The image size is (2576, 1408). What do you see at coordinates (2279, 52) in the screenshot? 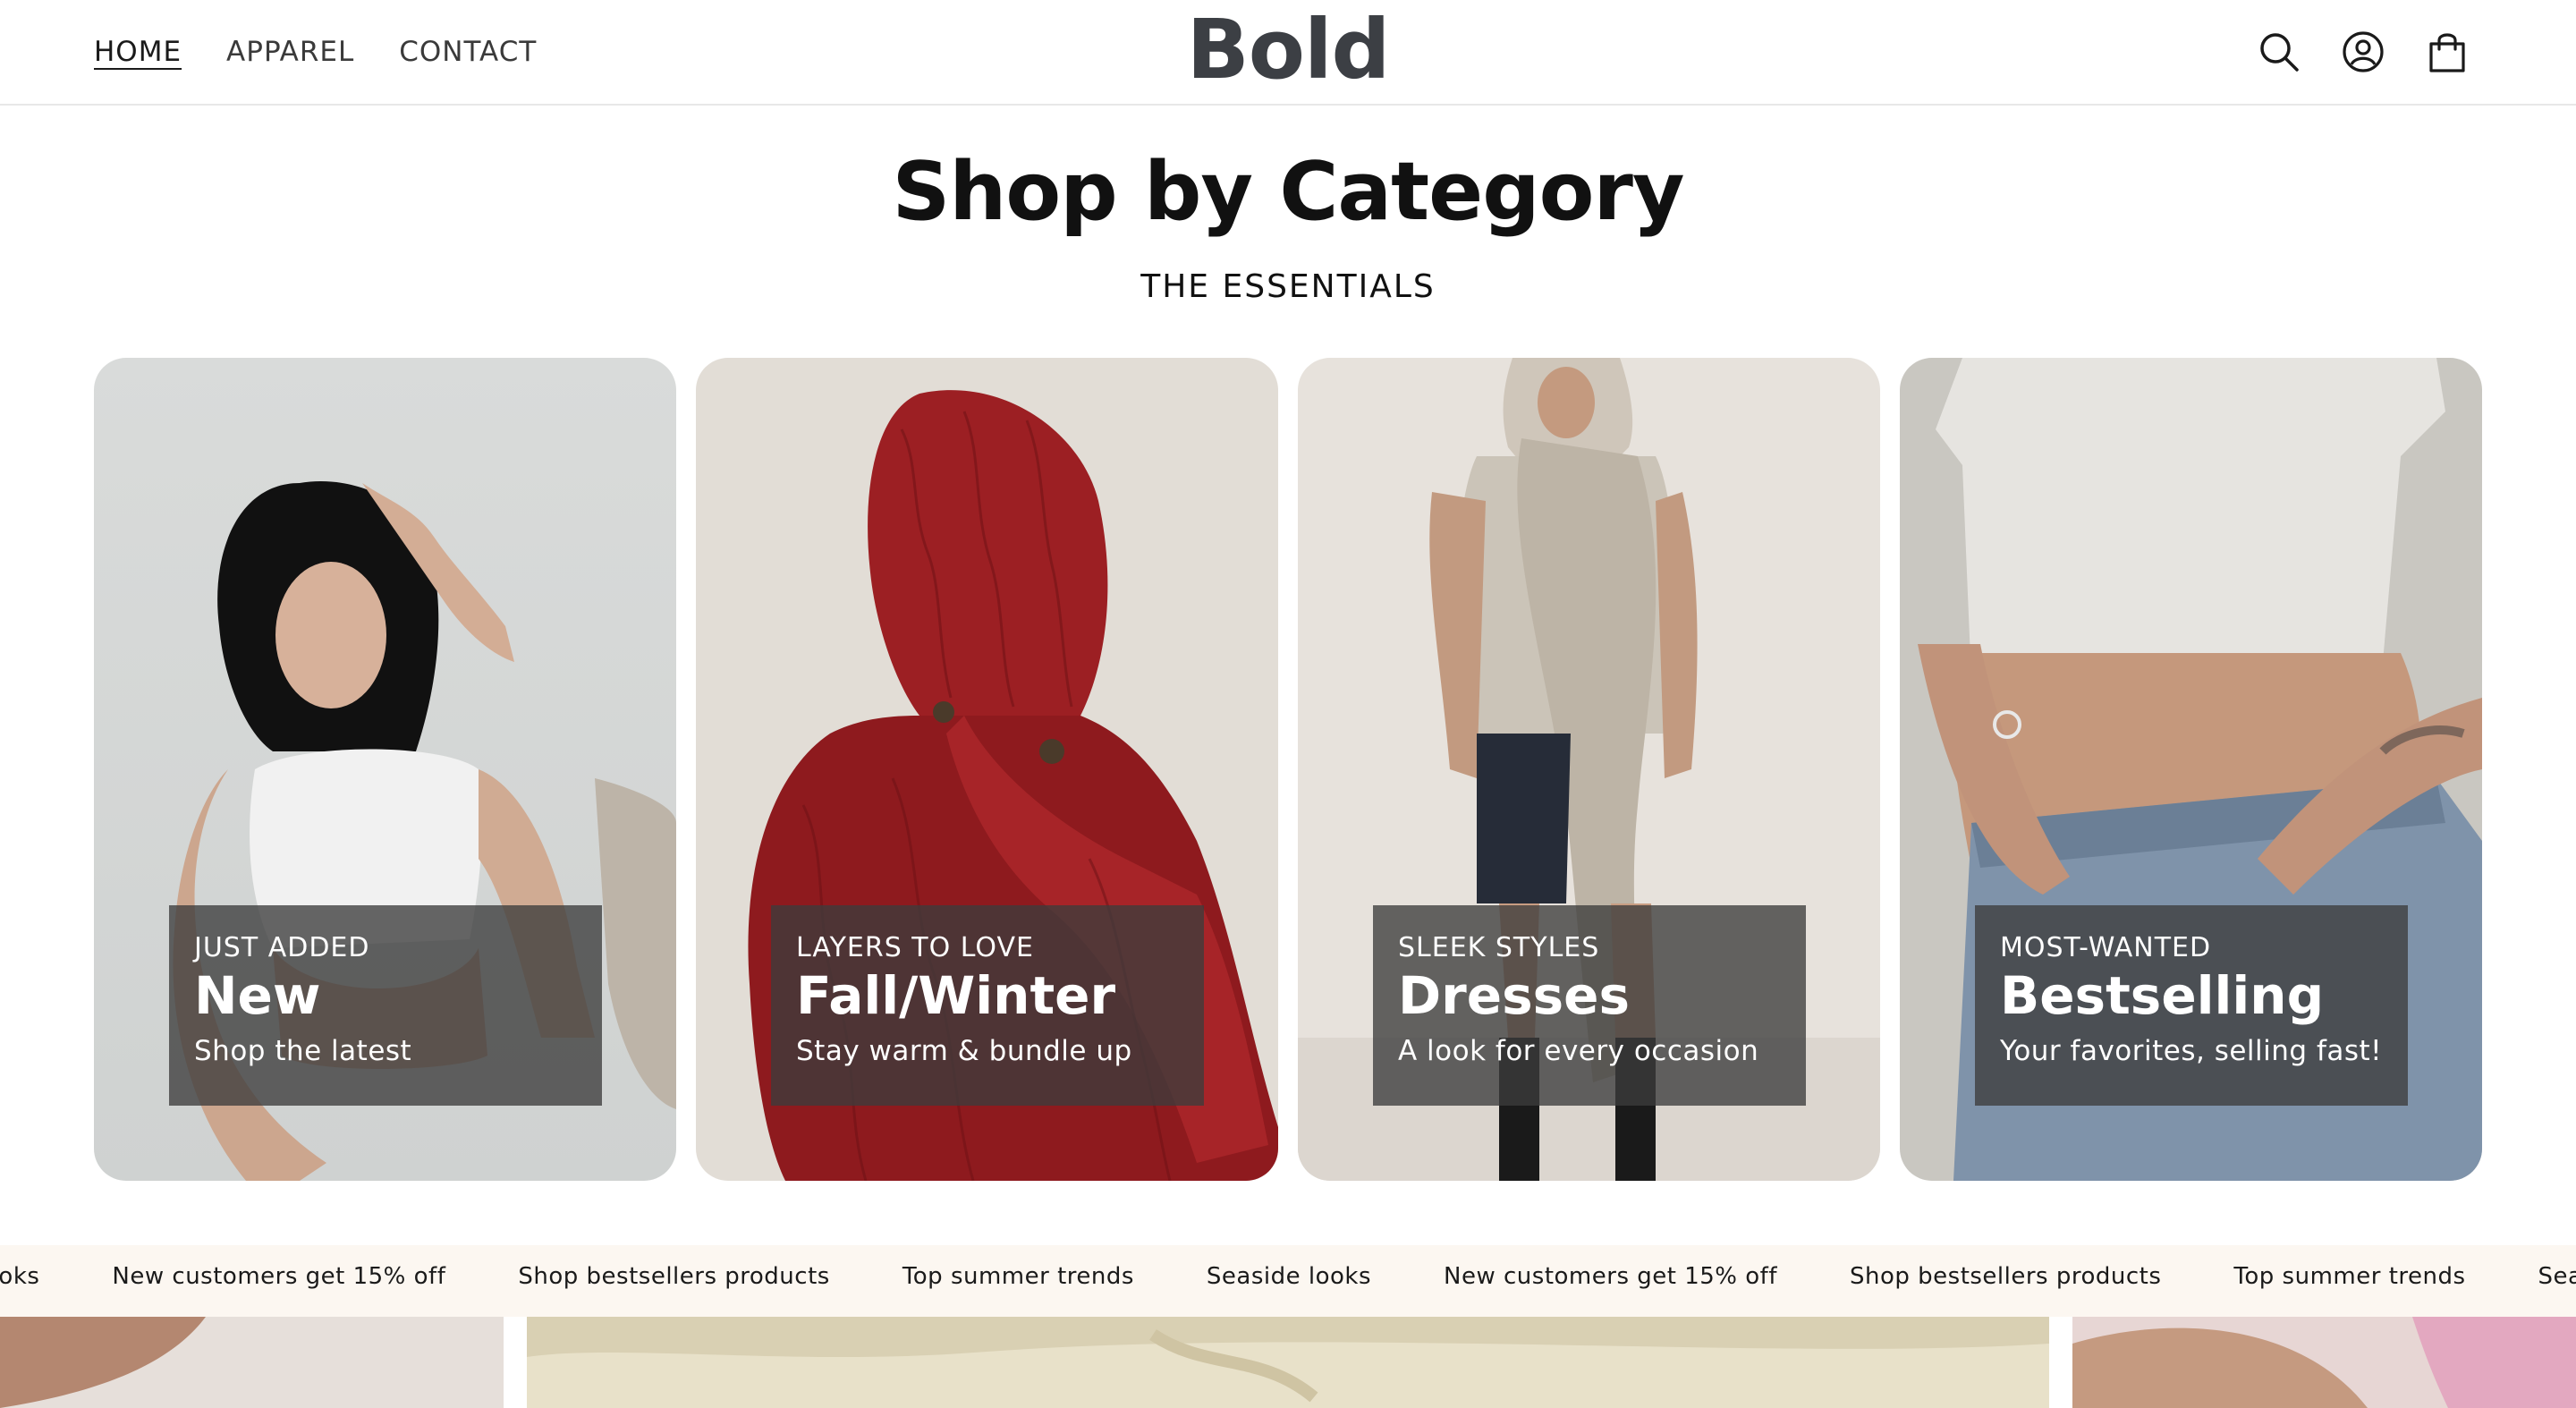
I see `search-icon` at bounding box center [2279, 52].